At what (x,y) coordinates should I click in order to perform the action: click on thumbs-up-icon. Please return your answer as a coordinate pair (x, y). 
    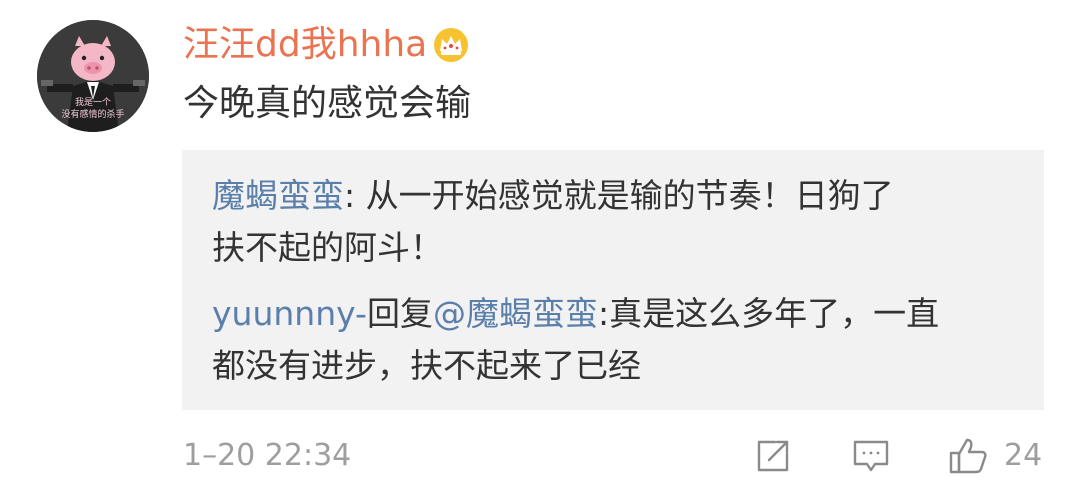
    Looking at the image, I should click on (968, 456).